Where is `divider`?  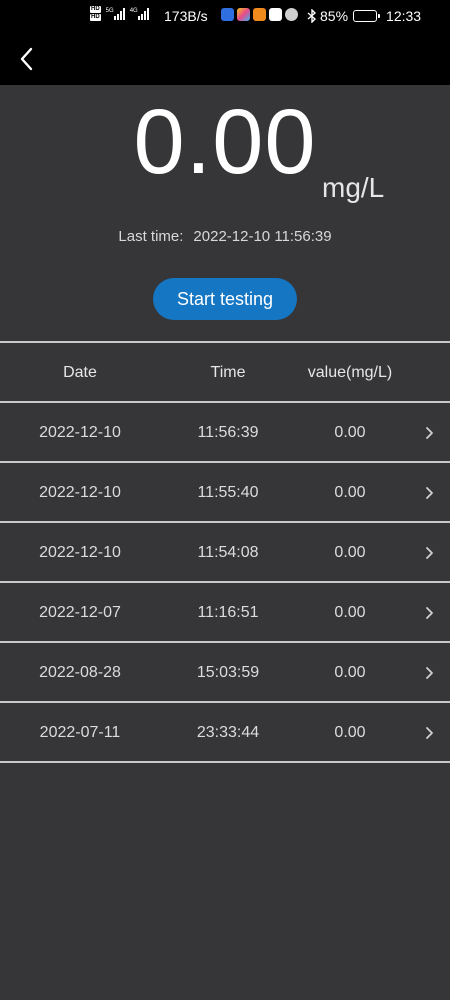 divider is located at coordinates (225, 762).